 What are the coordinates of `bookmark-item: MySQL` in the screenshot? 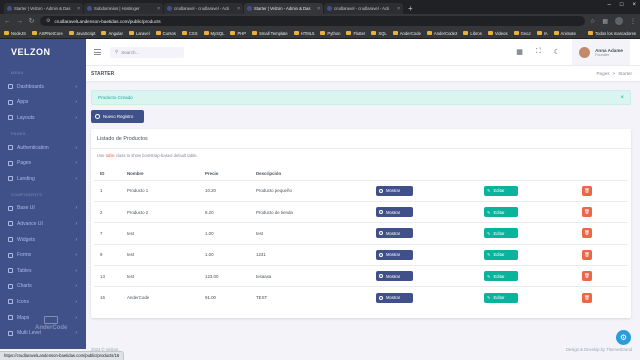 It's located at (213, 33).